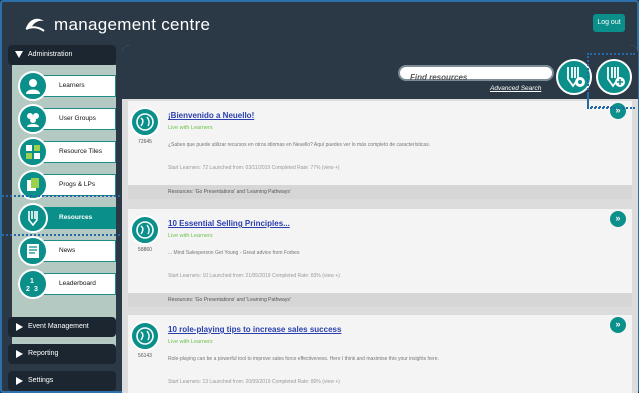 Image resolution: width=639 pixels, height=393 pixels. Describe the element at coordinates (132, 24) in the screenshot. I see `app-title: management centre` at that location.